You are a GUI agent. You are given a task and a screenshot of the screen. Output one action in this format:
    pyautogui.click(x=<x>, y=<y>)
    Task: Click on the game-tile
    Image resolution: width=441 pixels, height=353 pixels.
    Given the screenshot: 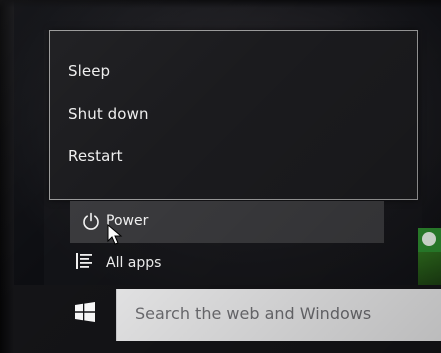 What is the action you would take?
    pyautogui.click(x=429, y=269)
    